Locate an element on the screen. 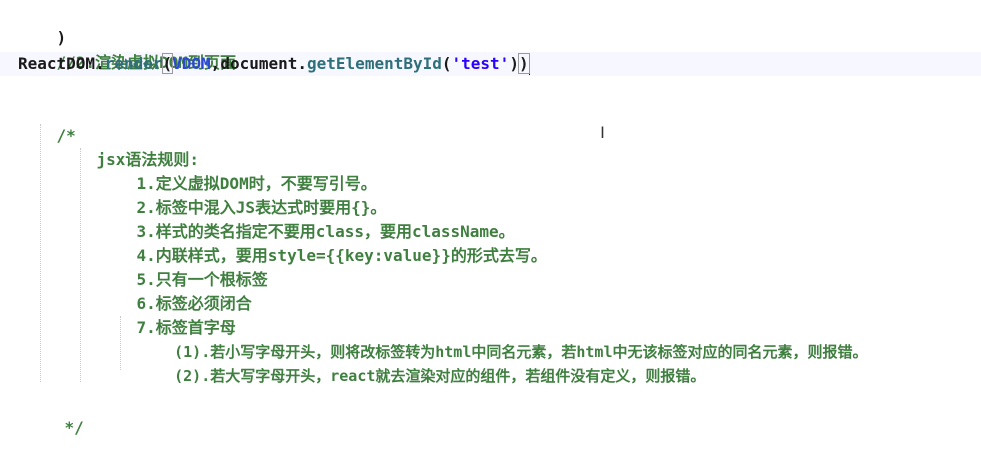  rule-line: 6.标签必须闭合 is located at coordinates (175, 290).